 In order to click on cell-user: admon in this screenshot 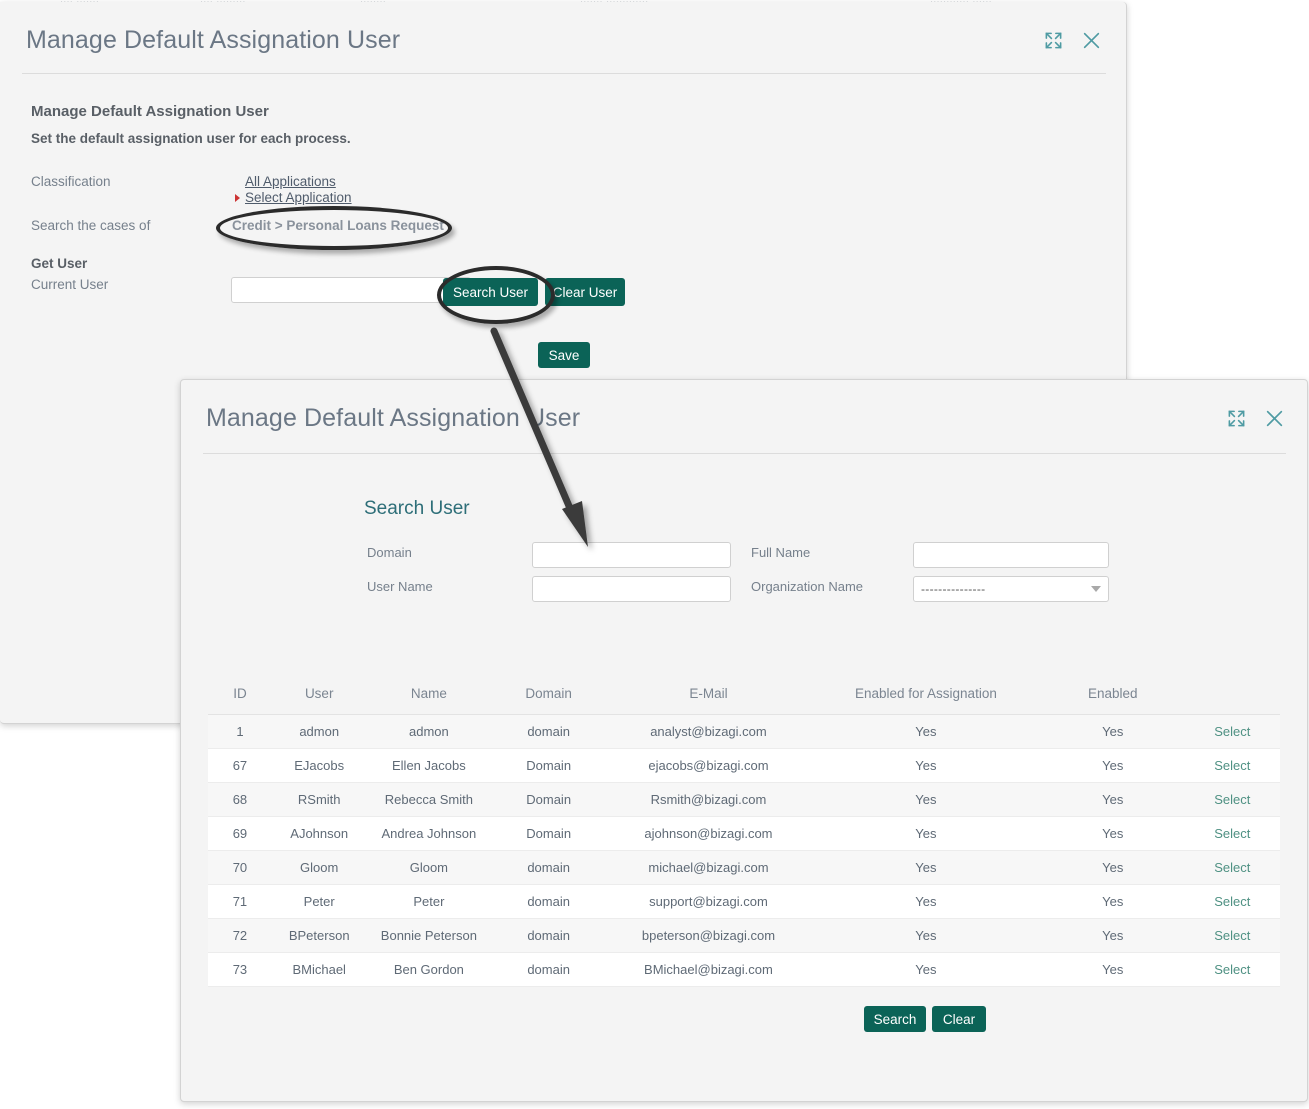, I will do `click(319, 731)`.